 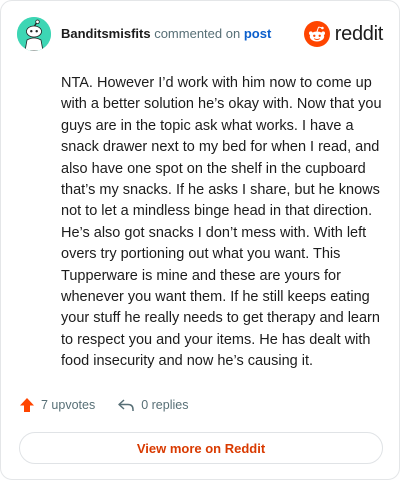 I want to click on reply-button: 0 replies, so click(x=152, y=405).